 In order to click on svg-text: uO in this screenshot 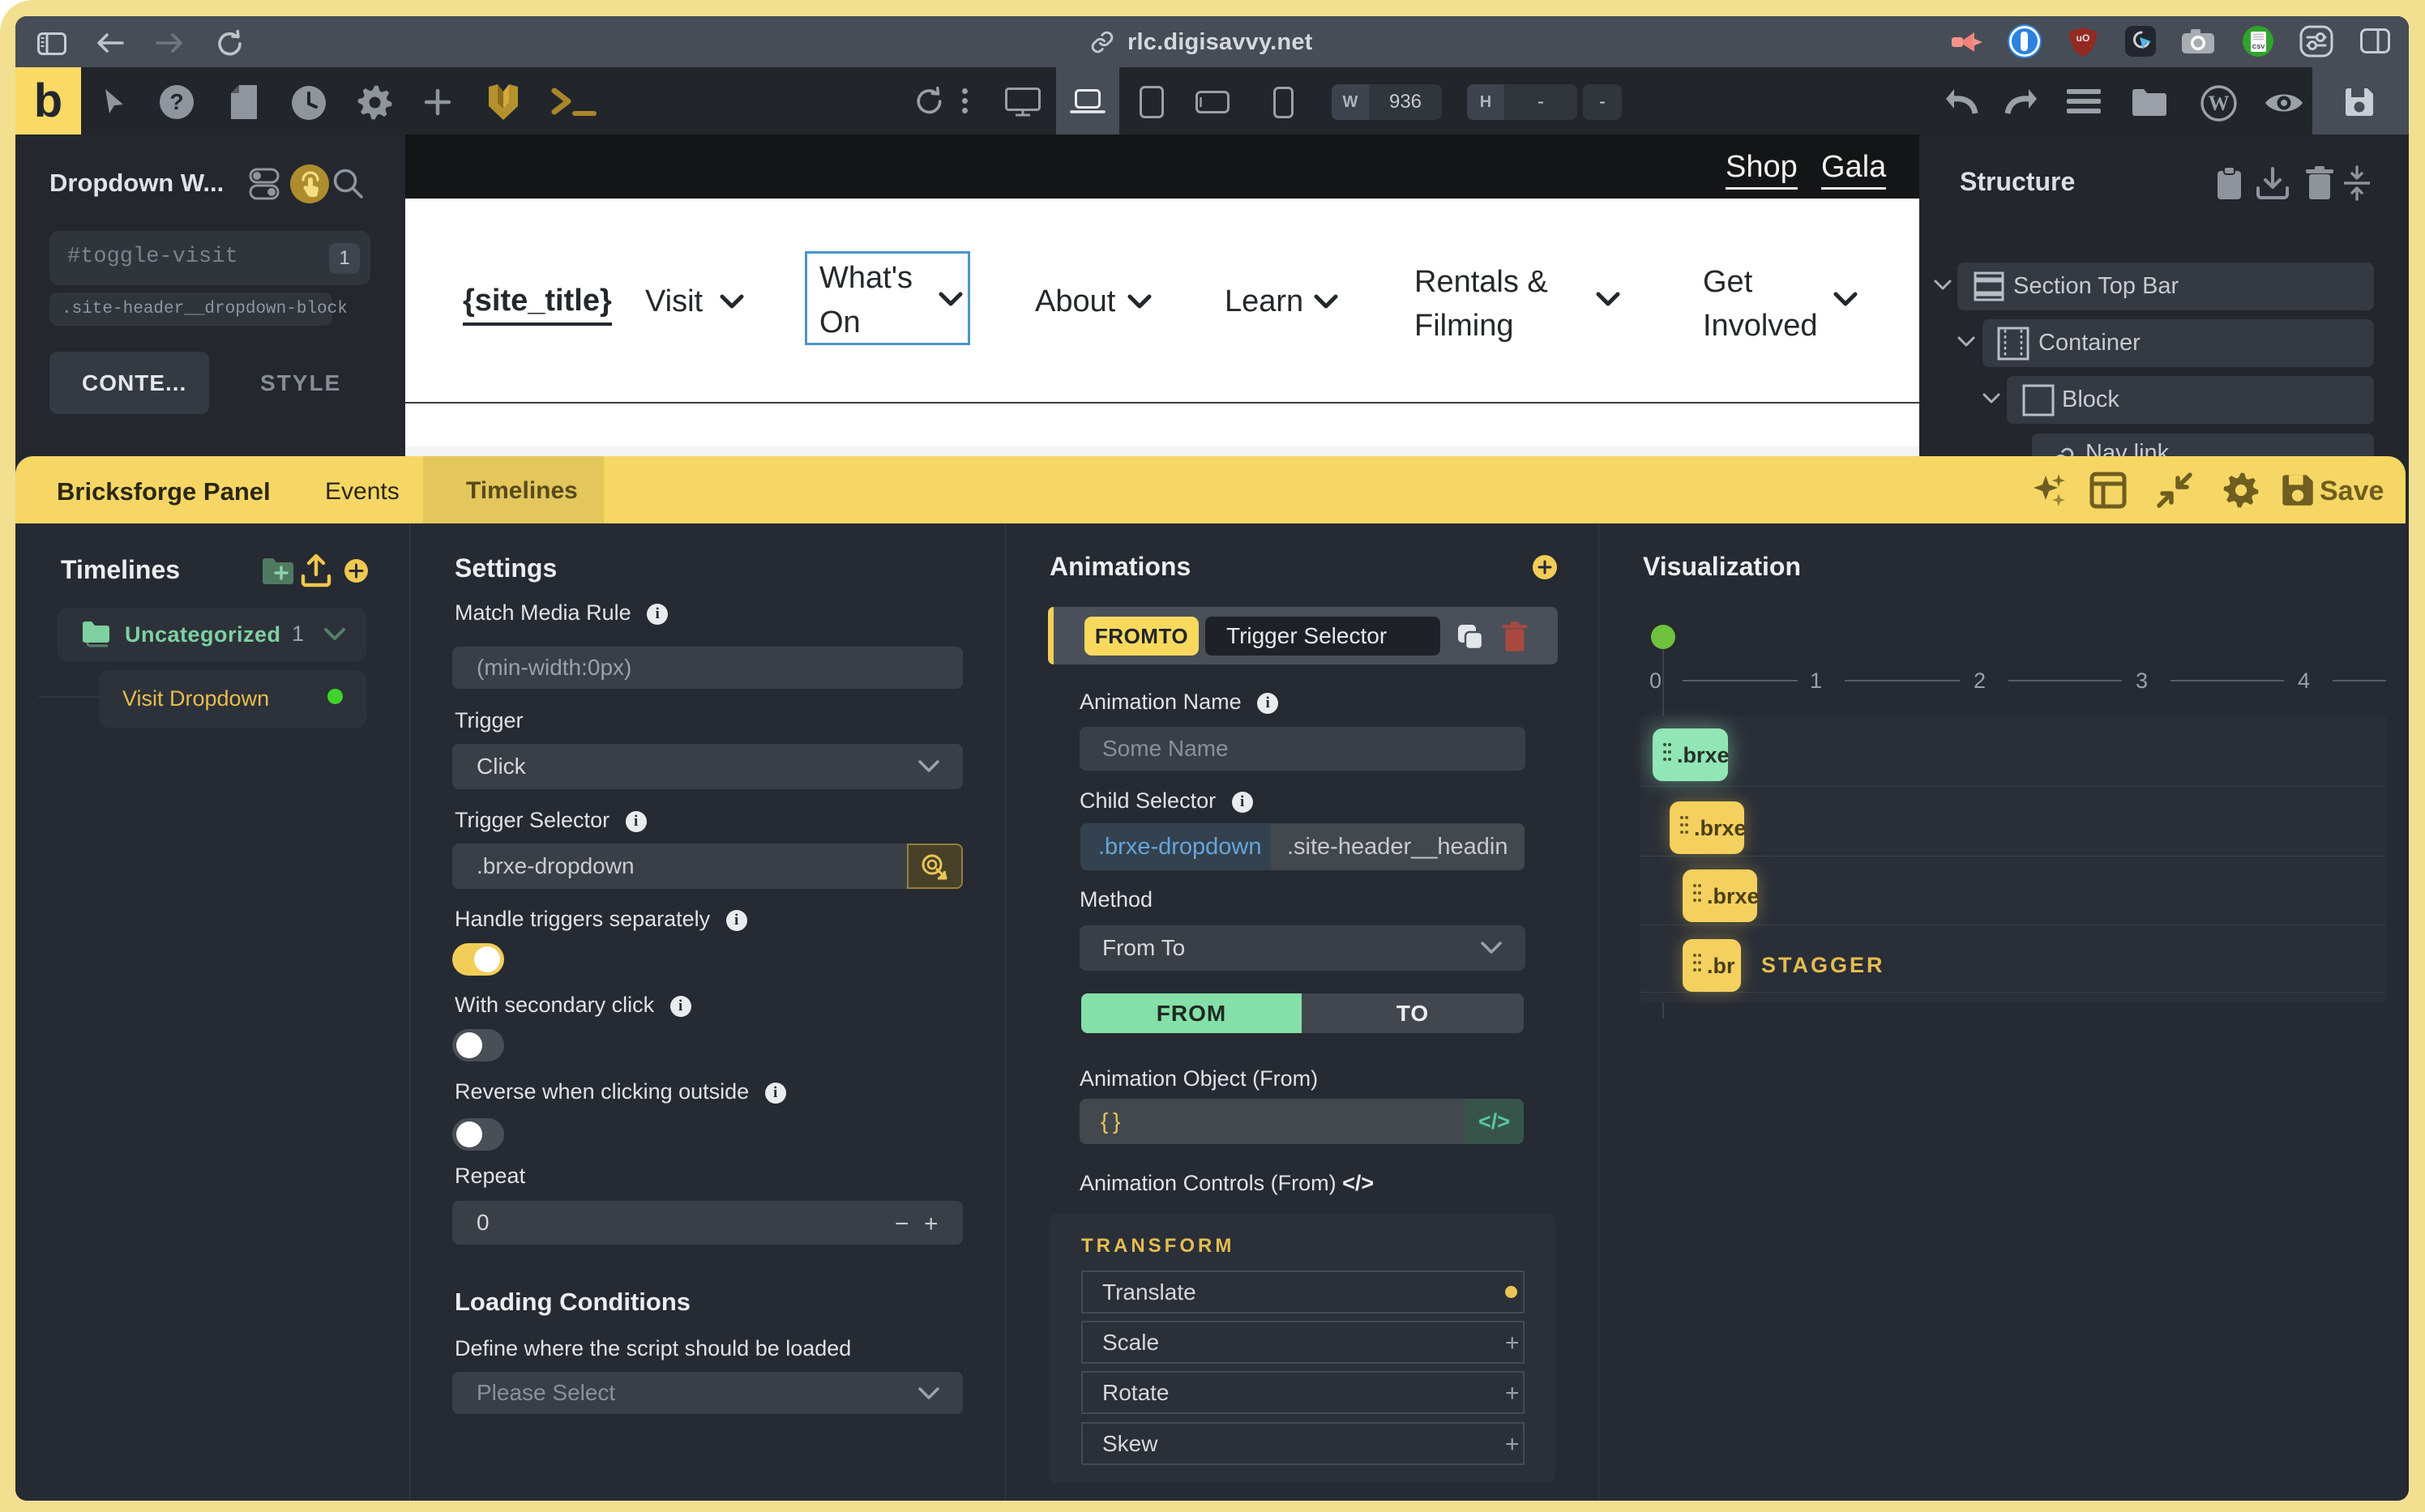, I will do `click(2083, 38)`.